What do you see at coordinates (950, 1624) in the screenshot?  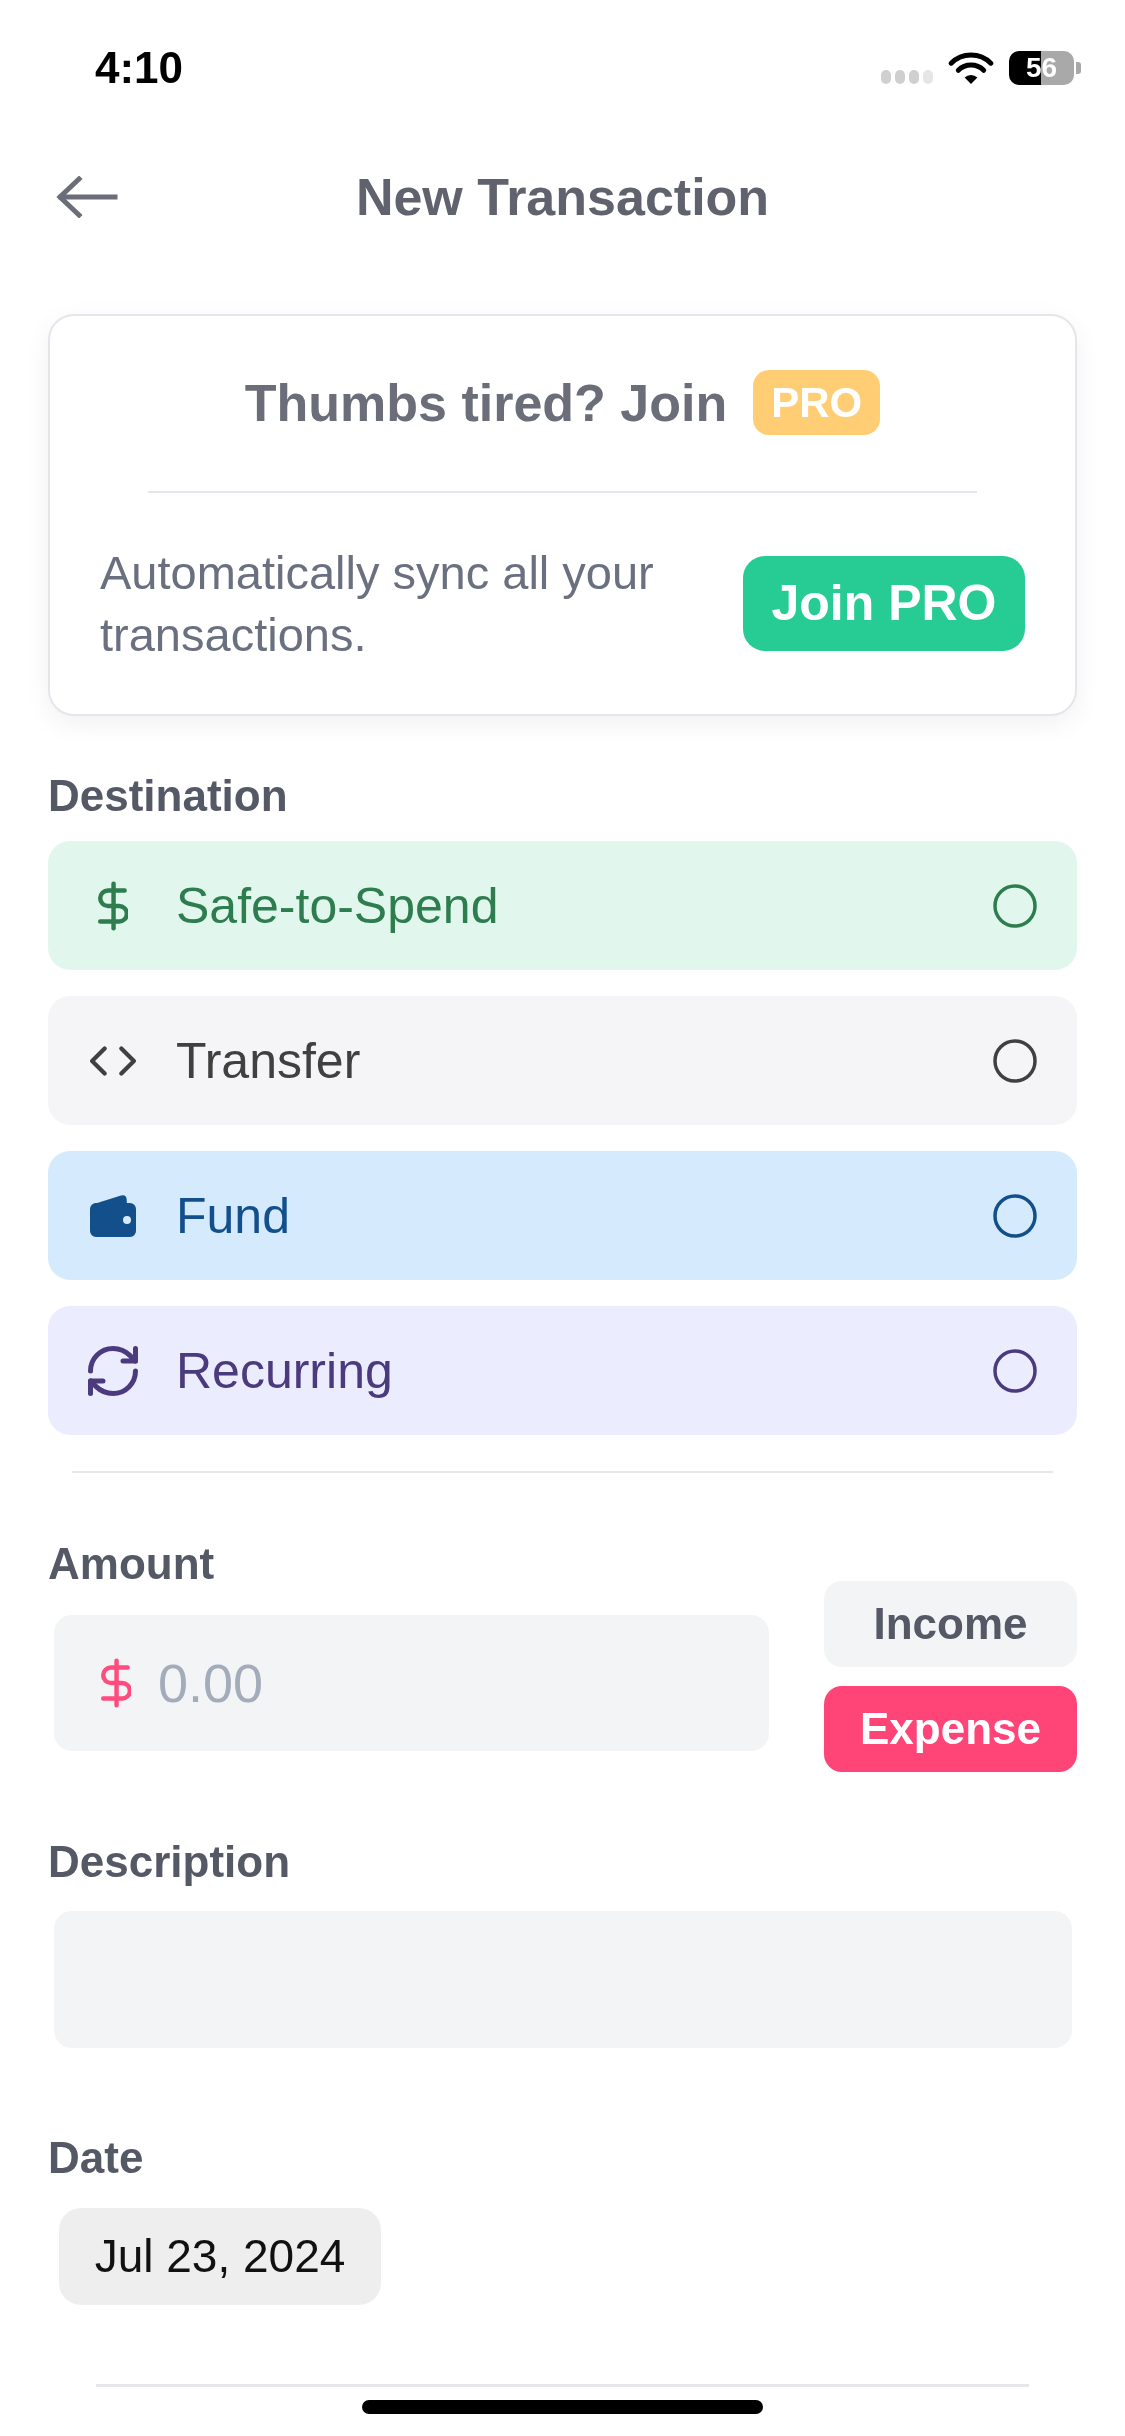 I see `type-toggle-button: Income` at bounding box center [950, 1624].